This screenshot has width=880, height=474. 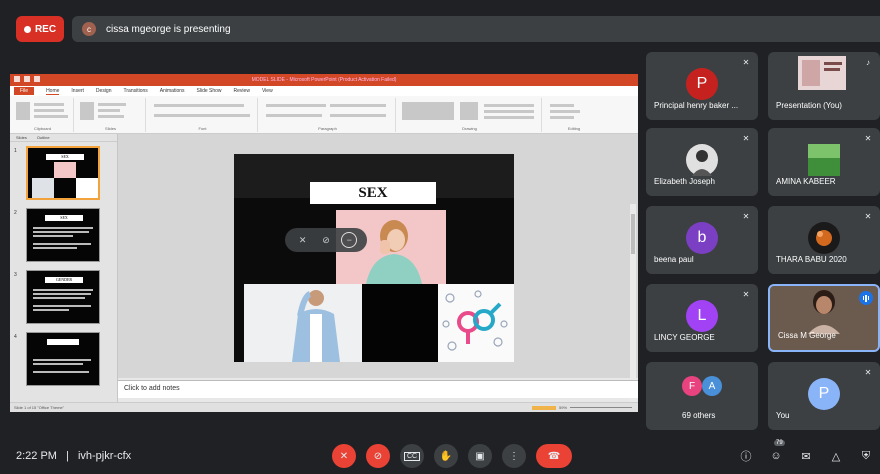 What do you see at coordinates (15, 213) in the screenshot?
I see `thumbnail-number: 2` at bounding box center [15, 213].